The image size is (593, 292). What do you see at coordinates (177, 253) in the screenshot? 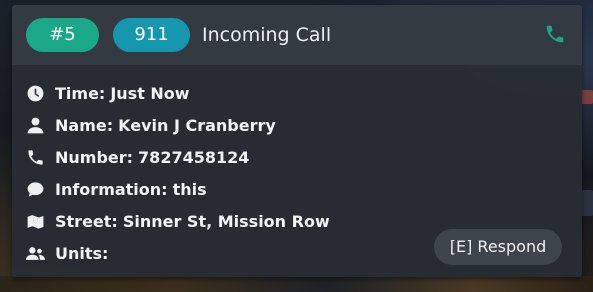
I see `detail-row-units: Units:` at bounding box center [177, 253].